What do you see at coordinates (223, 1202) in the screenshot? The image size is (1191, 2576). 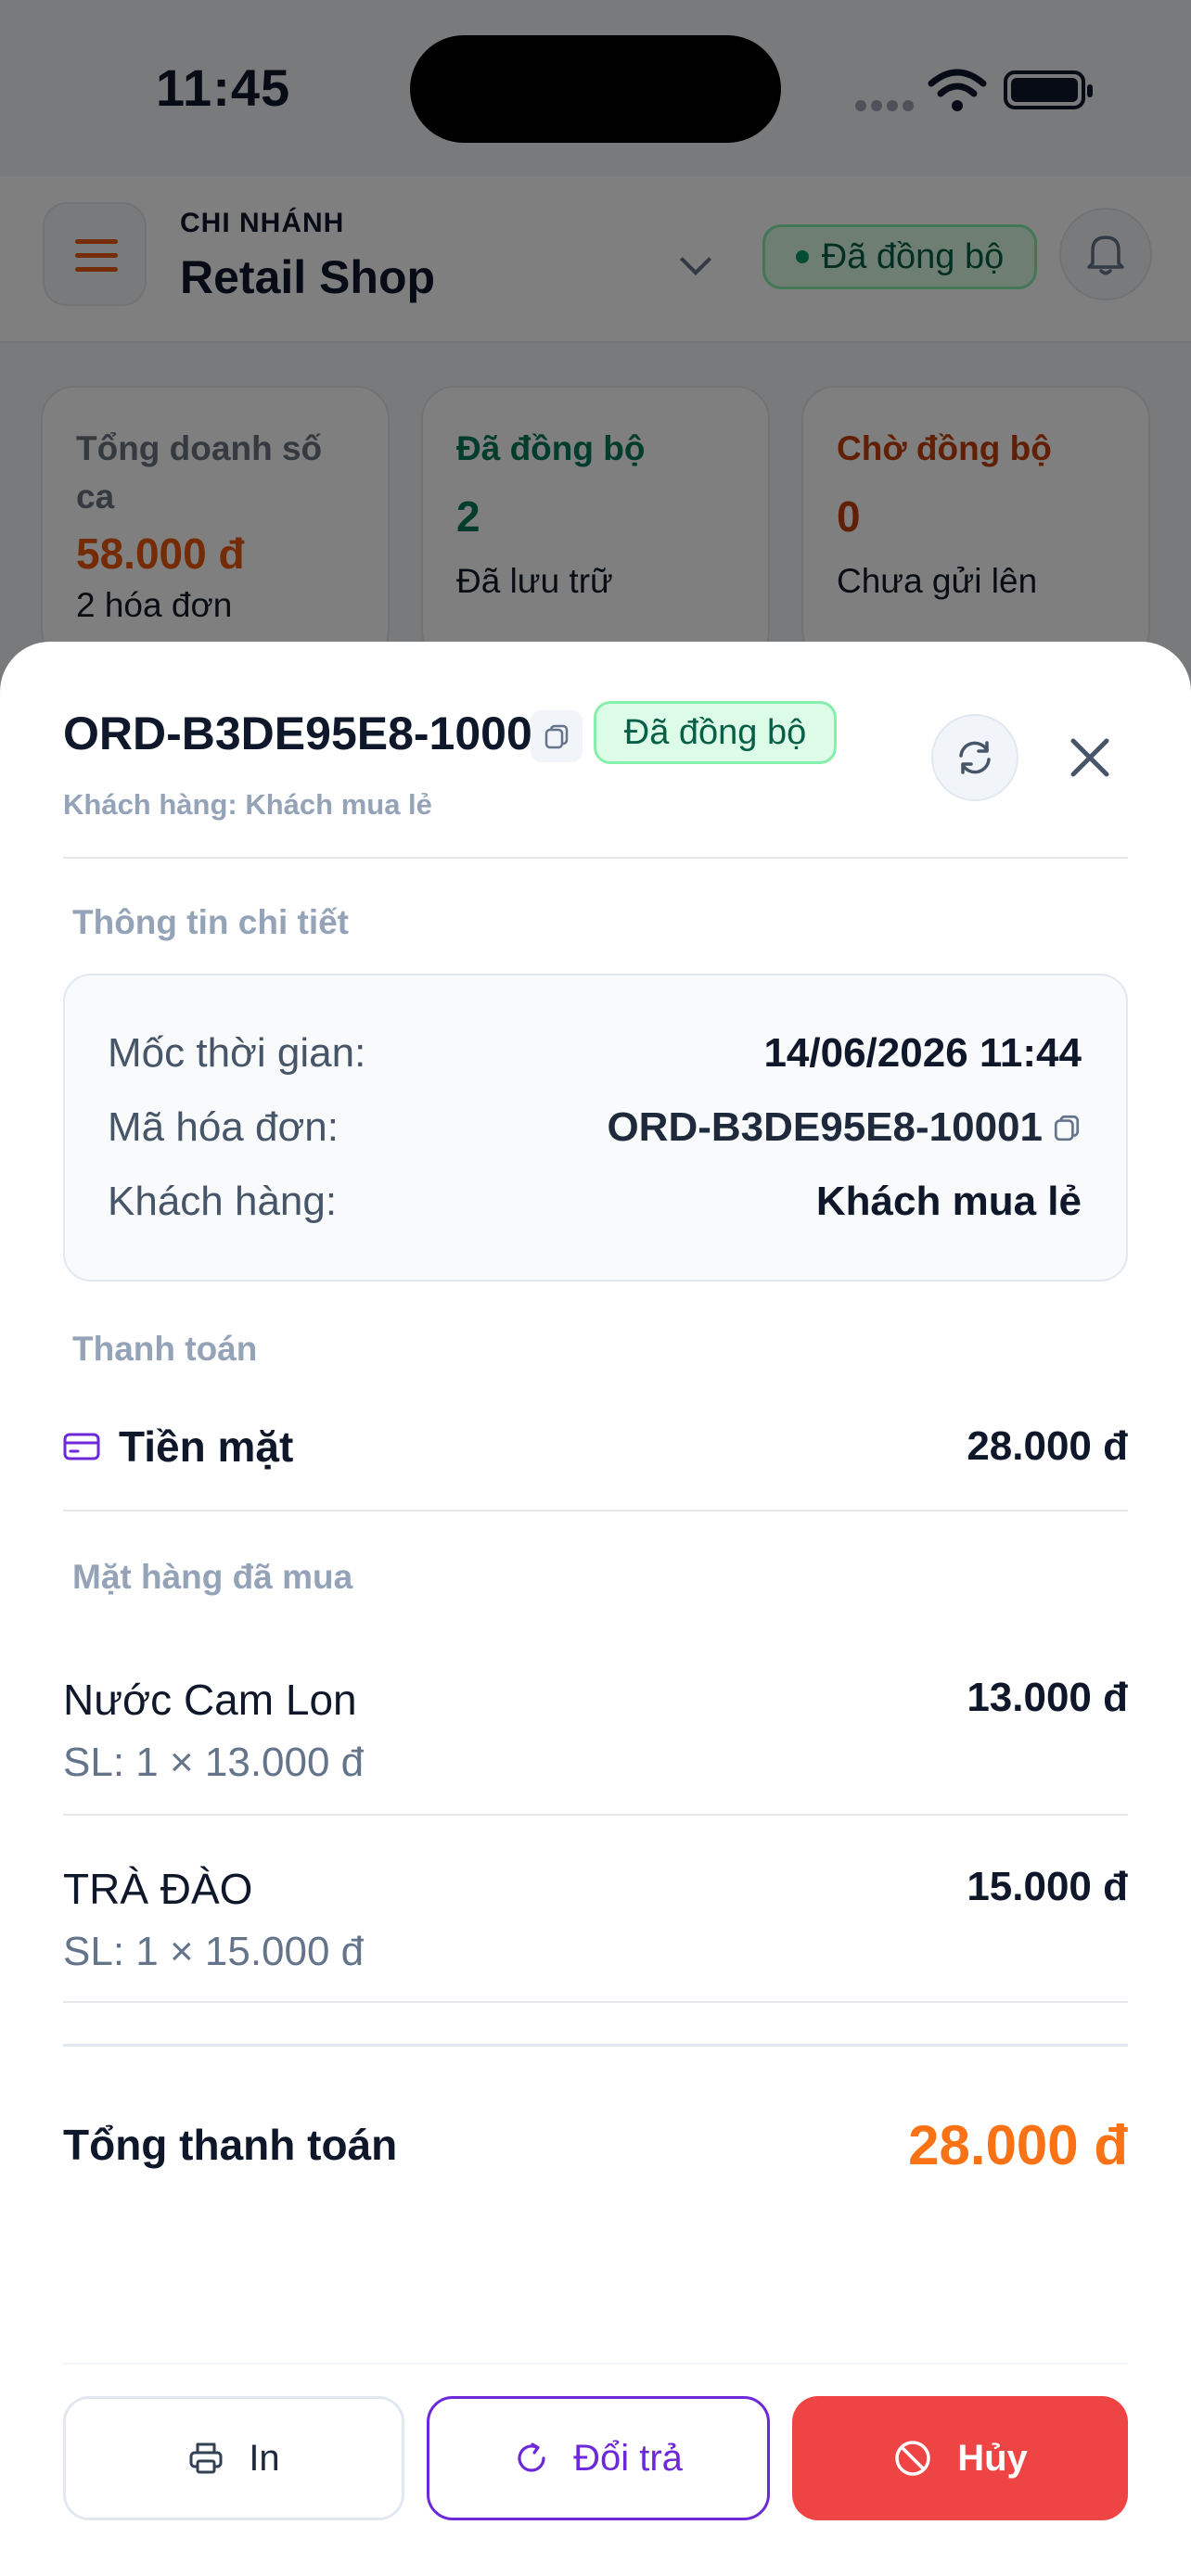 I see `detail-key: Khách hàng:` at bounding box center [223, 1202].